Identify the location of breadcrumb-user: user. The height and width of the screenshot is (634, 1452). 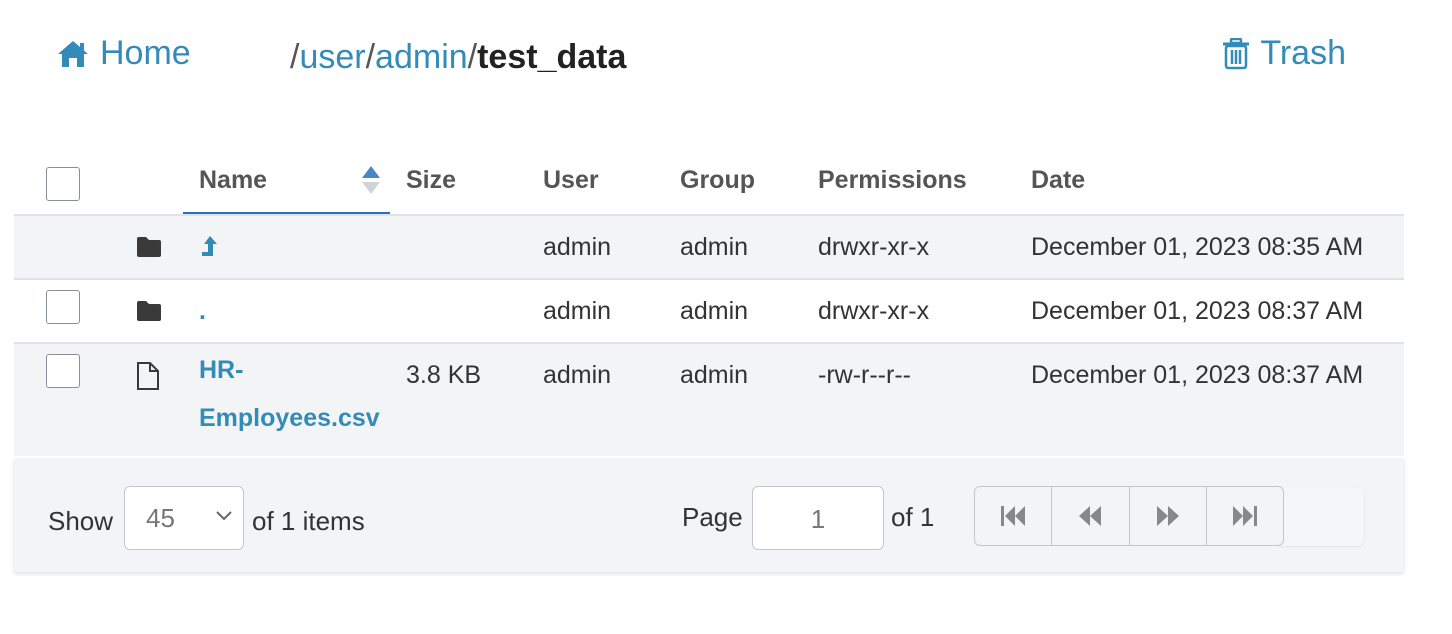
(332, 57).